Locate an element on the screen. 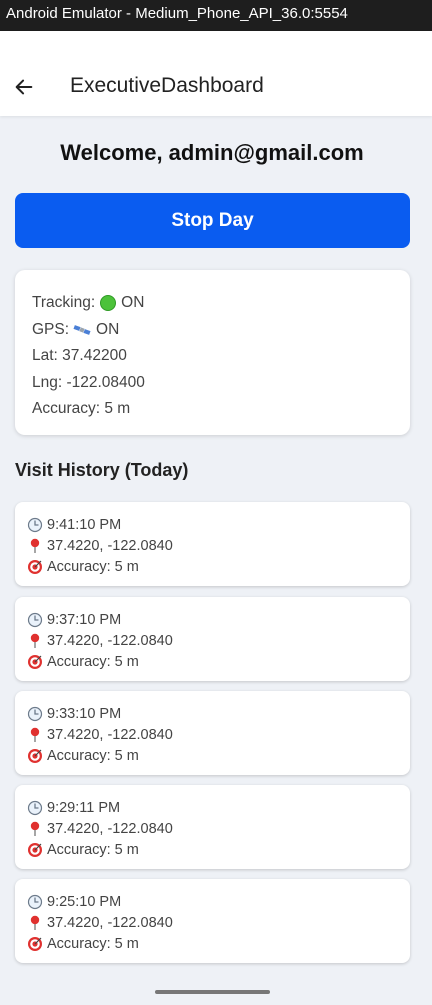  gps-value: ON is located at coordinates (108, 329).